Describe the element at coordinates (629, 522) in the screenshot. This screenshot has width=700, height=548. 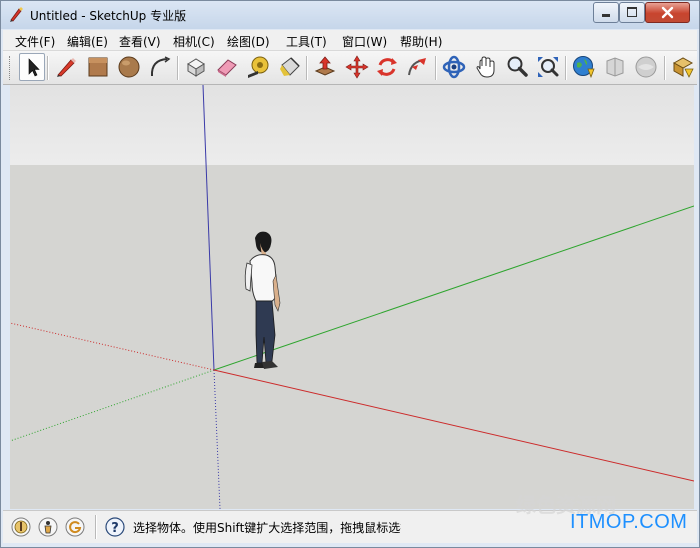
I see `watermark-text: ITMOP.COM` at that location.